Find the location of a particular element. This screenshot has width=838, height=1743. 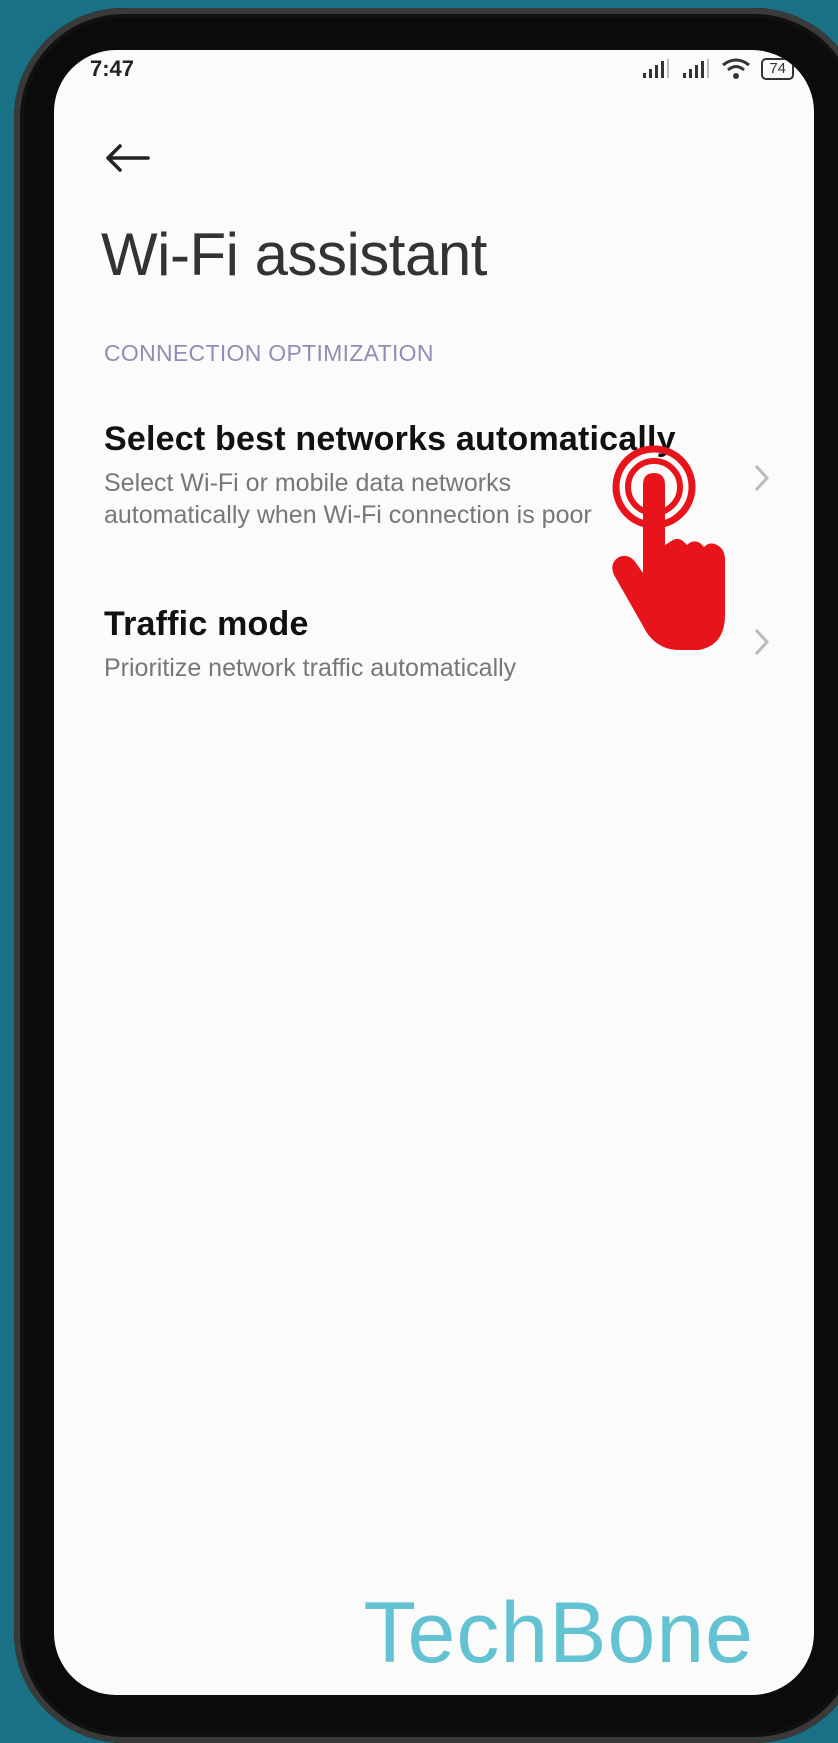

wifi-icon is located at coordinates (736, 68).